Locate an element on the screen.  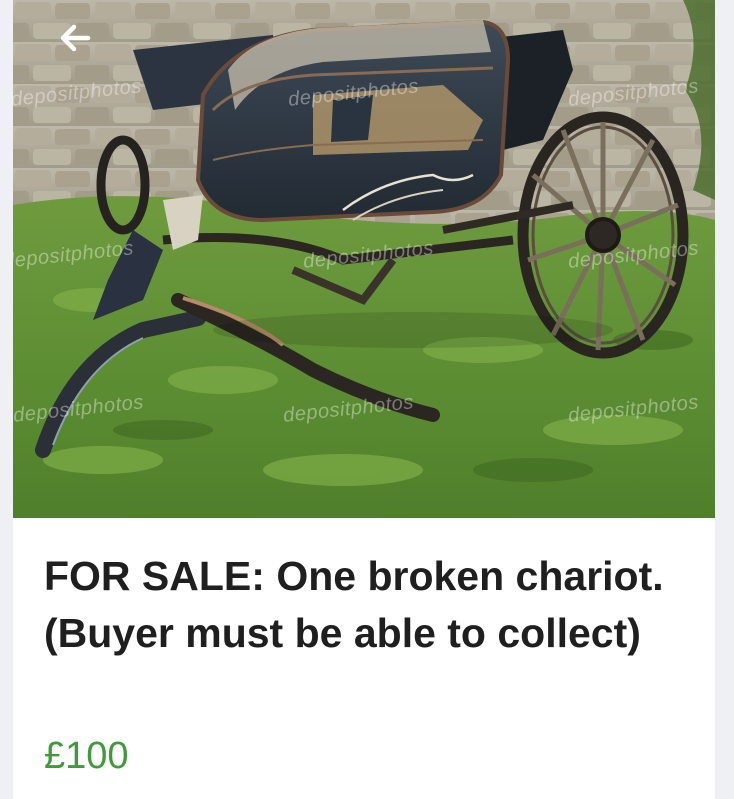
back-button is located at coordinates (75, 38).